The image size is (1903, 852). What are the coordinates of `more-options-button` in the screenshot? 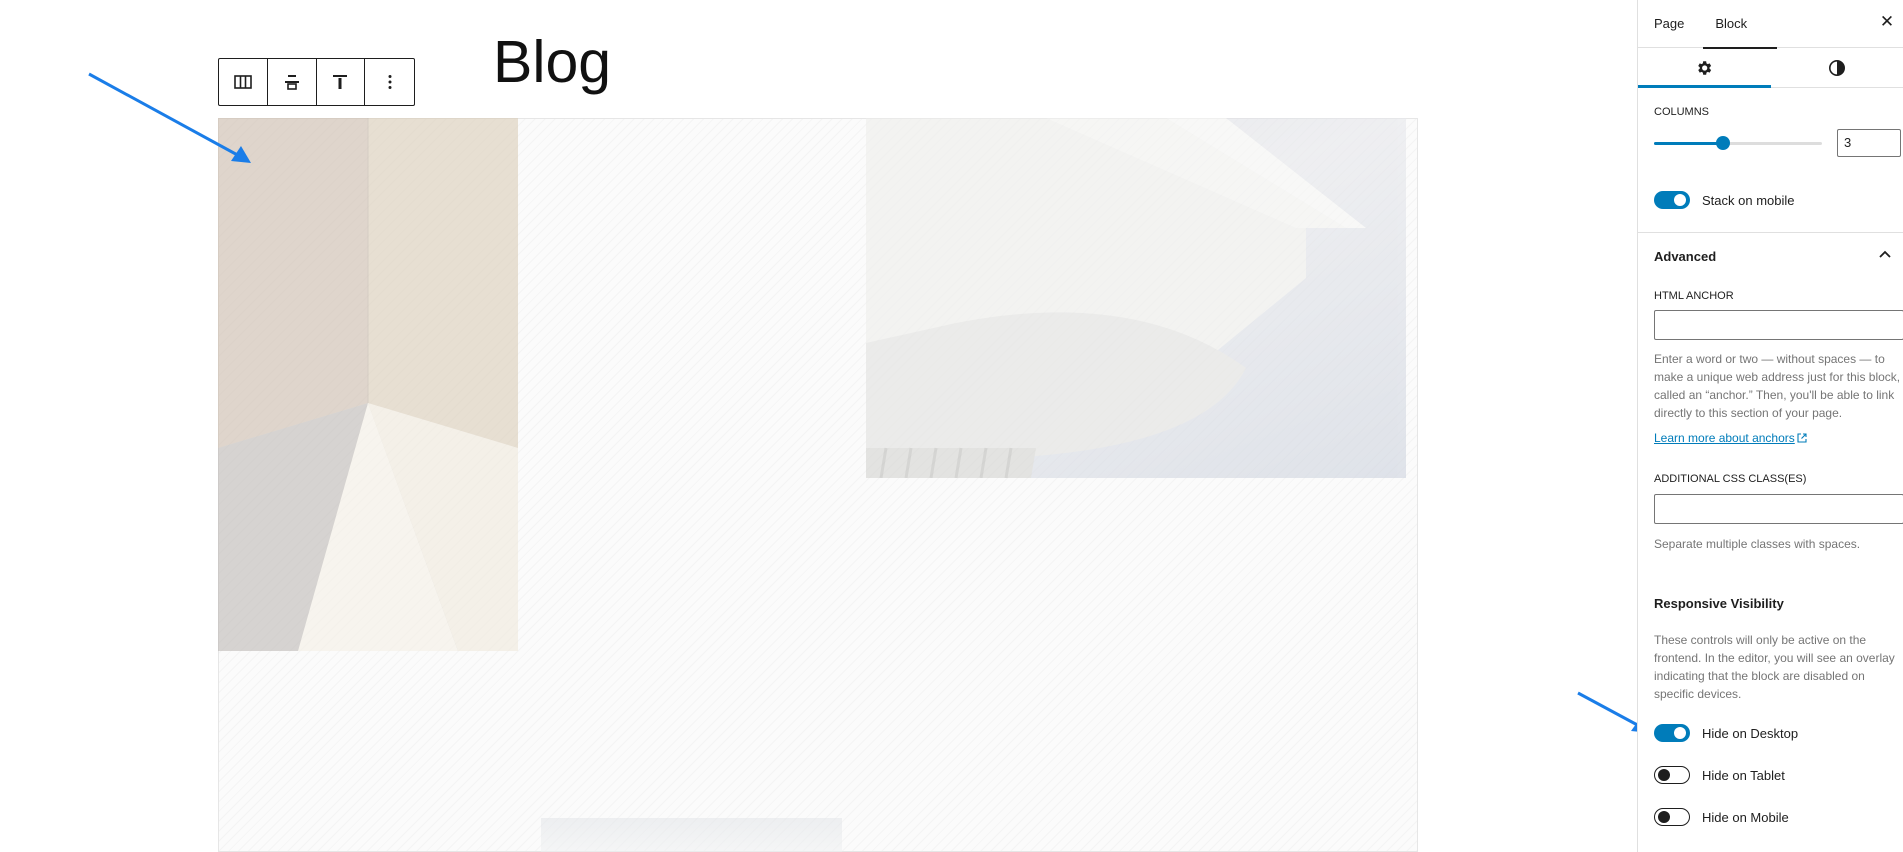 It's located at (389, 82).